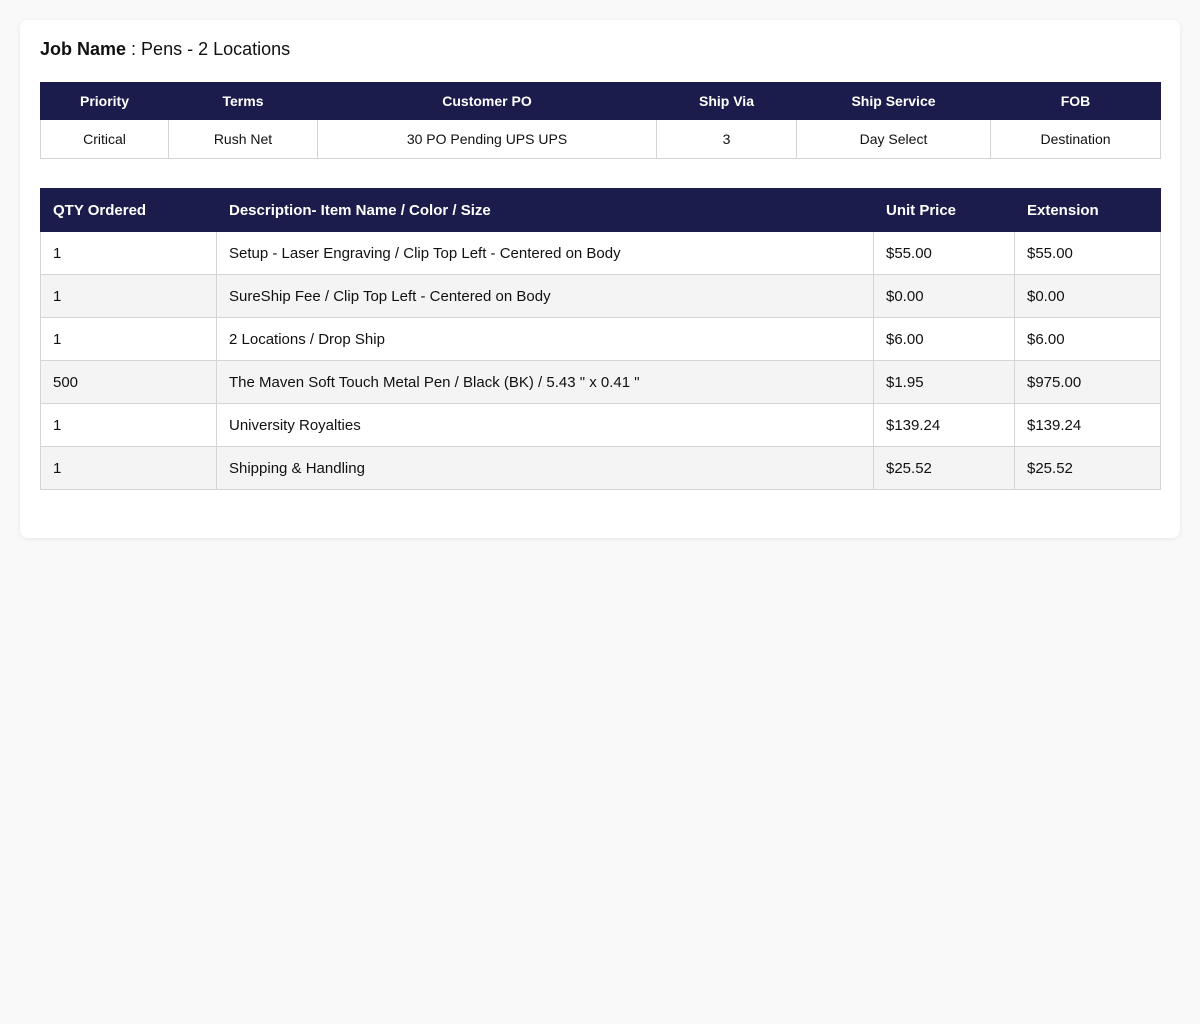 This screenshot has width=1200, height=1024. What do you see at coordinates (893, 139) in the screenshot?
I see `meta-value-ship-service: Day Select` at bounding box center [893, 139].